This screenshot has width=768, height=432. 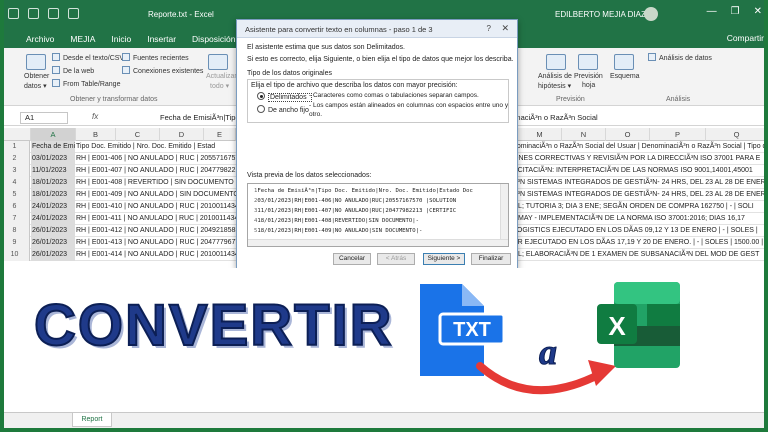 I want to click on select-all-corner, so click(x=15, y=134).